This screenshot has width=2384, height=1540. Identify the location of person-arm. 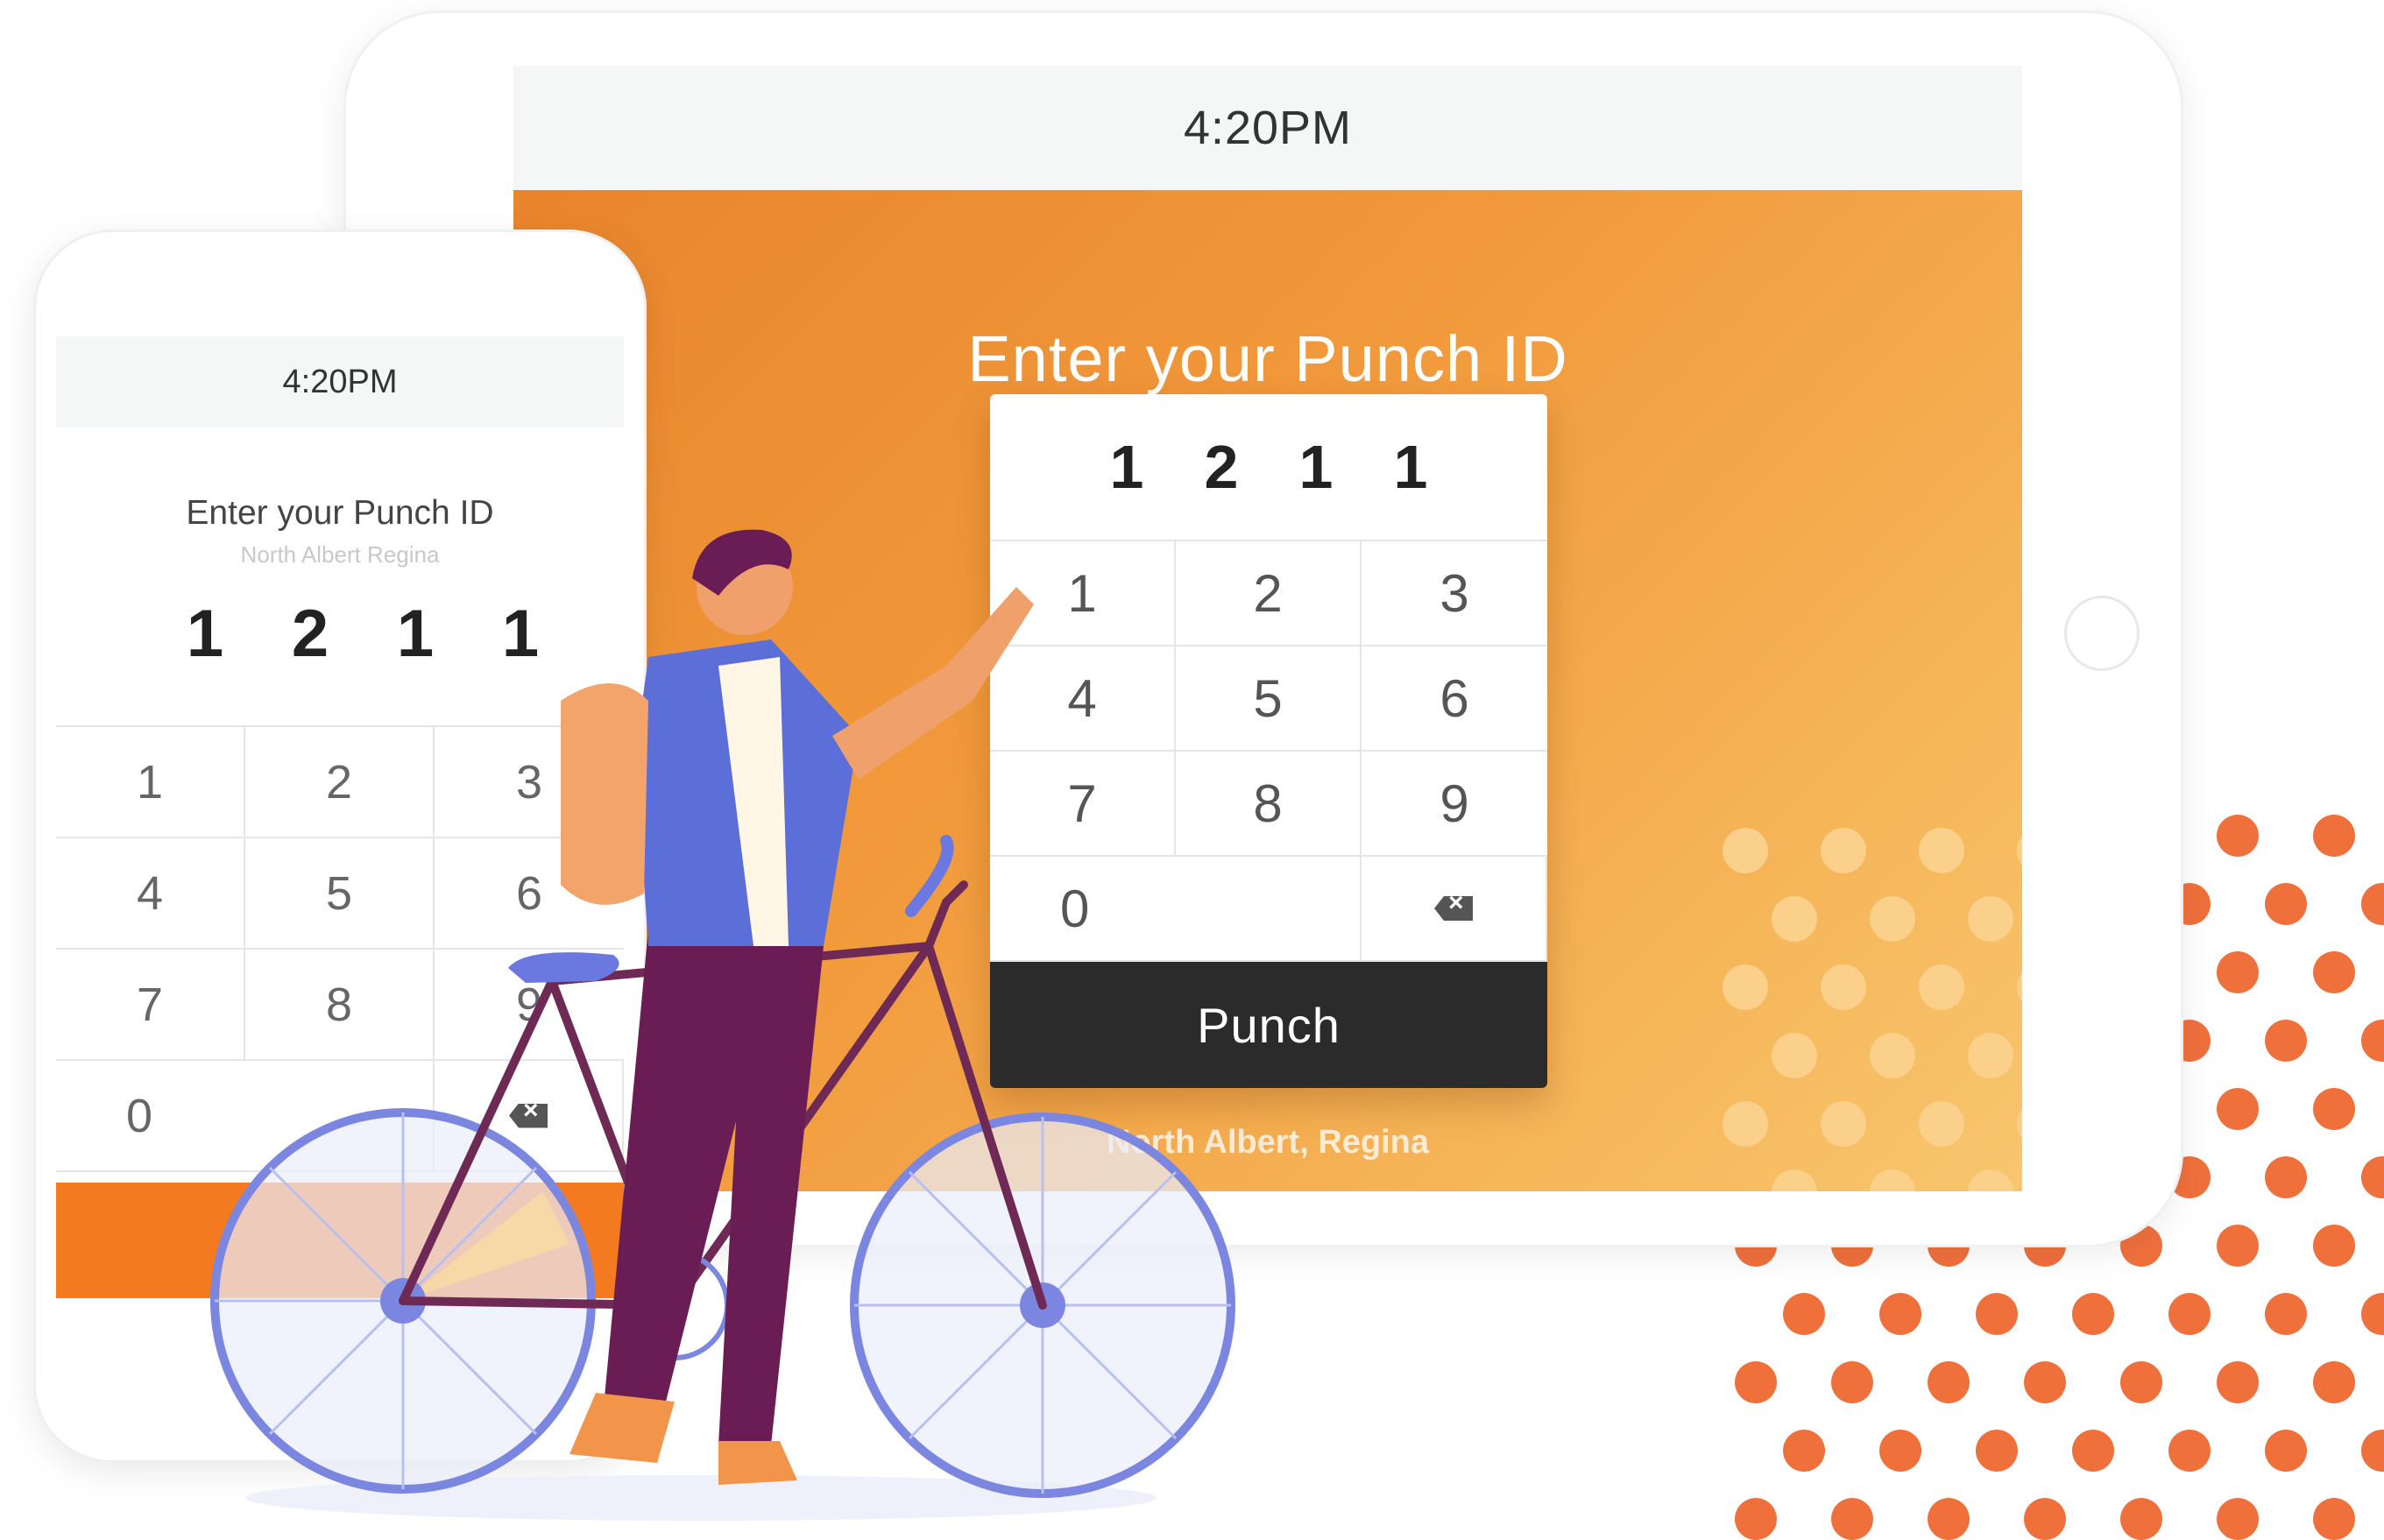
(933, 683).